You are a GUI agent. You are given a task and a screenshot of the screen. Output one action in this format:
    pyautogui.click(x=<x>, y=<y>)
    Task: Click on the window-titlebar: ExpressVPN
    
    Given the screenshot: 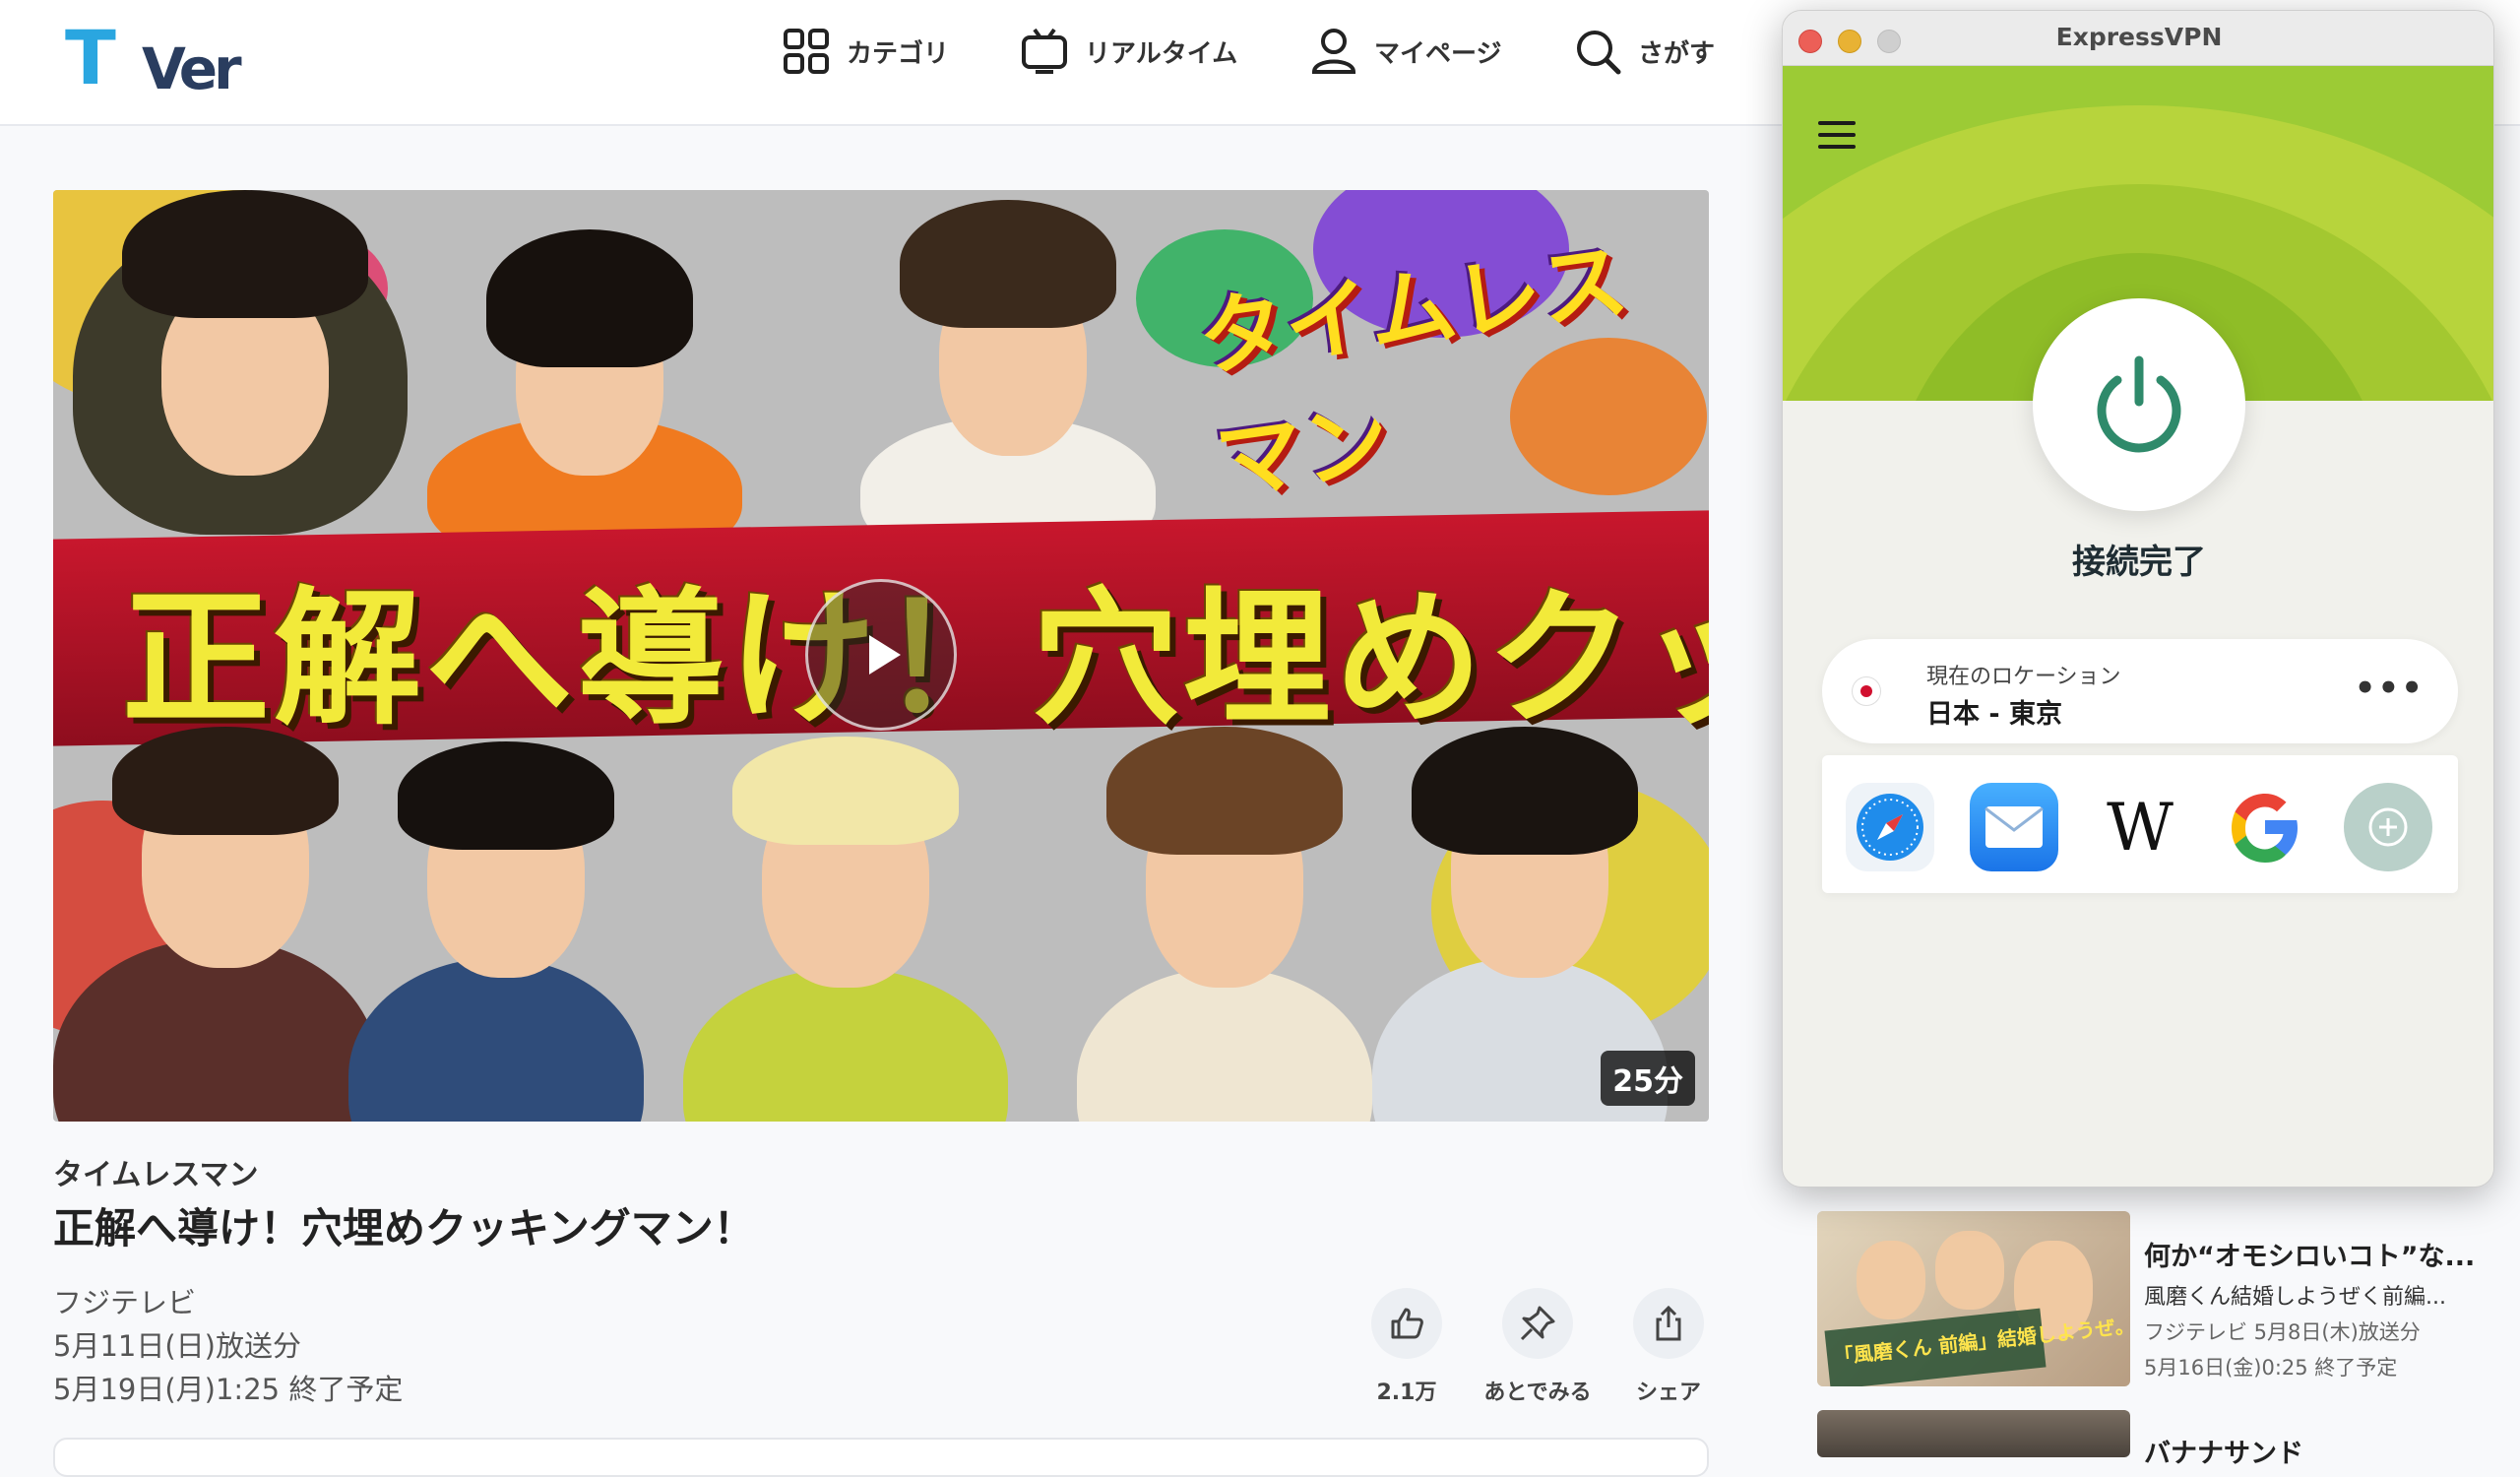 What is the action you would take?
    pyautogui.click(x=2138, y=38)
    